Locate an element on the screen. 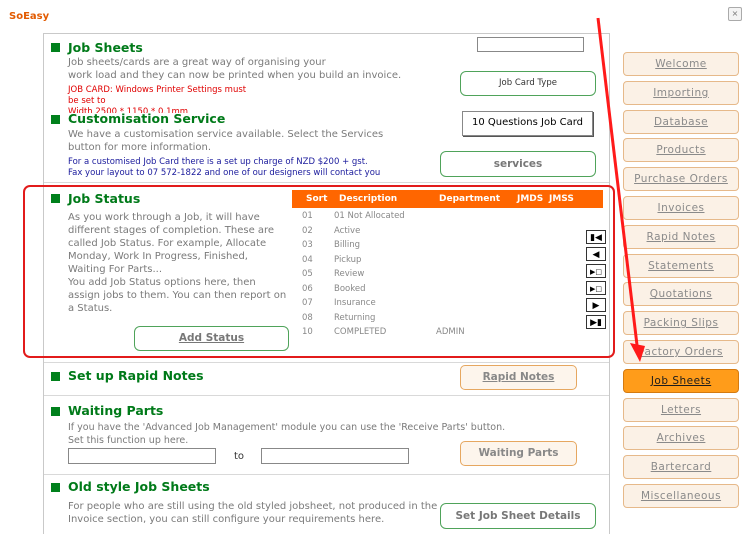 This screenshot has height=534, width=745. sidebar-item-label: Archives is located at coordinates (681, 438).